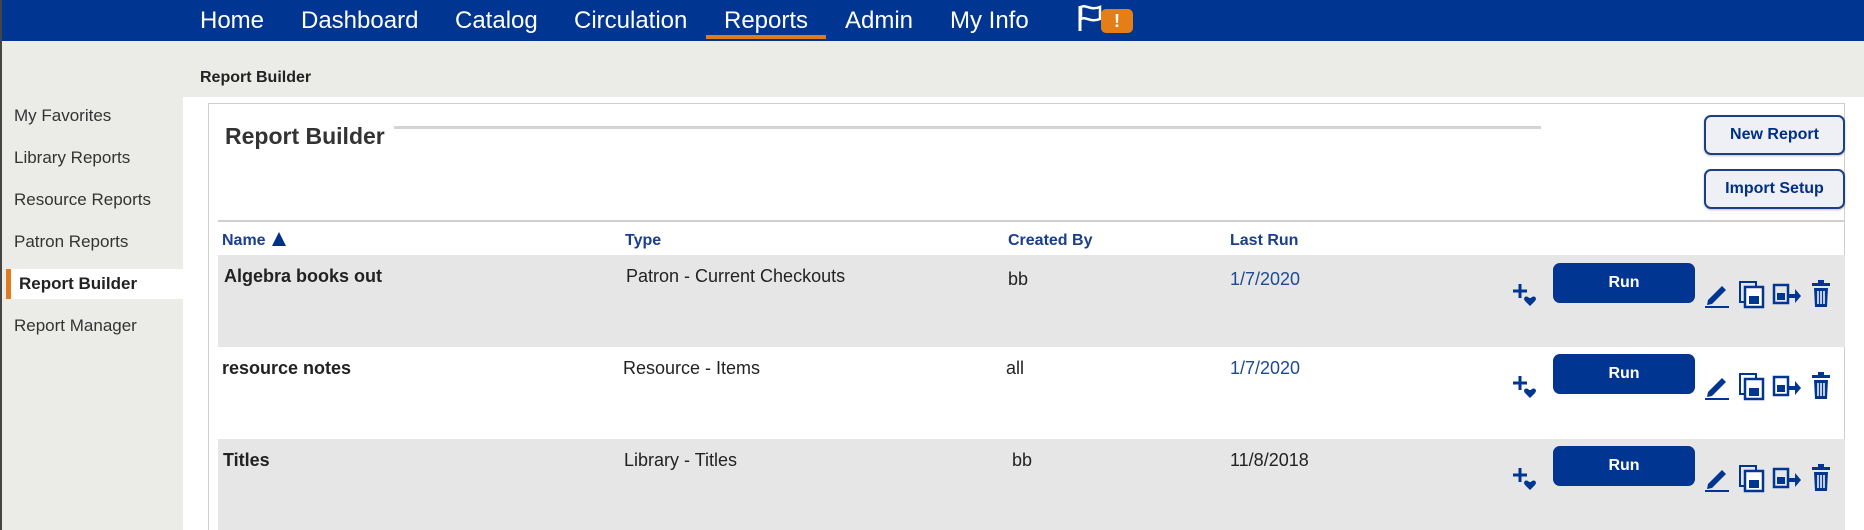 This screenshot has height=530, width=1864. What do you see at coordinates (94, 158) in the screenshot?
I see `sidebar-item-library-reports: Library Reports` at bounding box center [94, 158].